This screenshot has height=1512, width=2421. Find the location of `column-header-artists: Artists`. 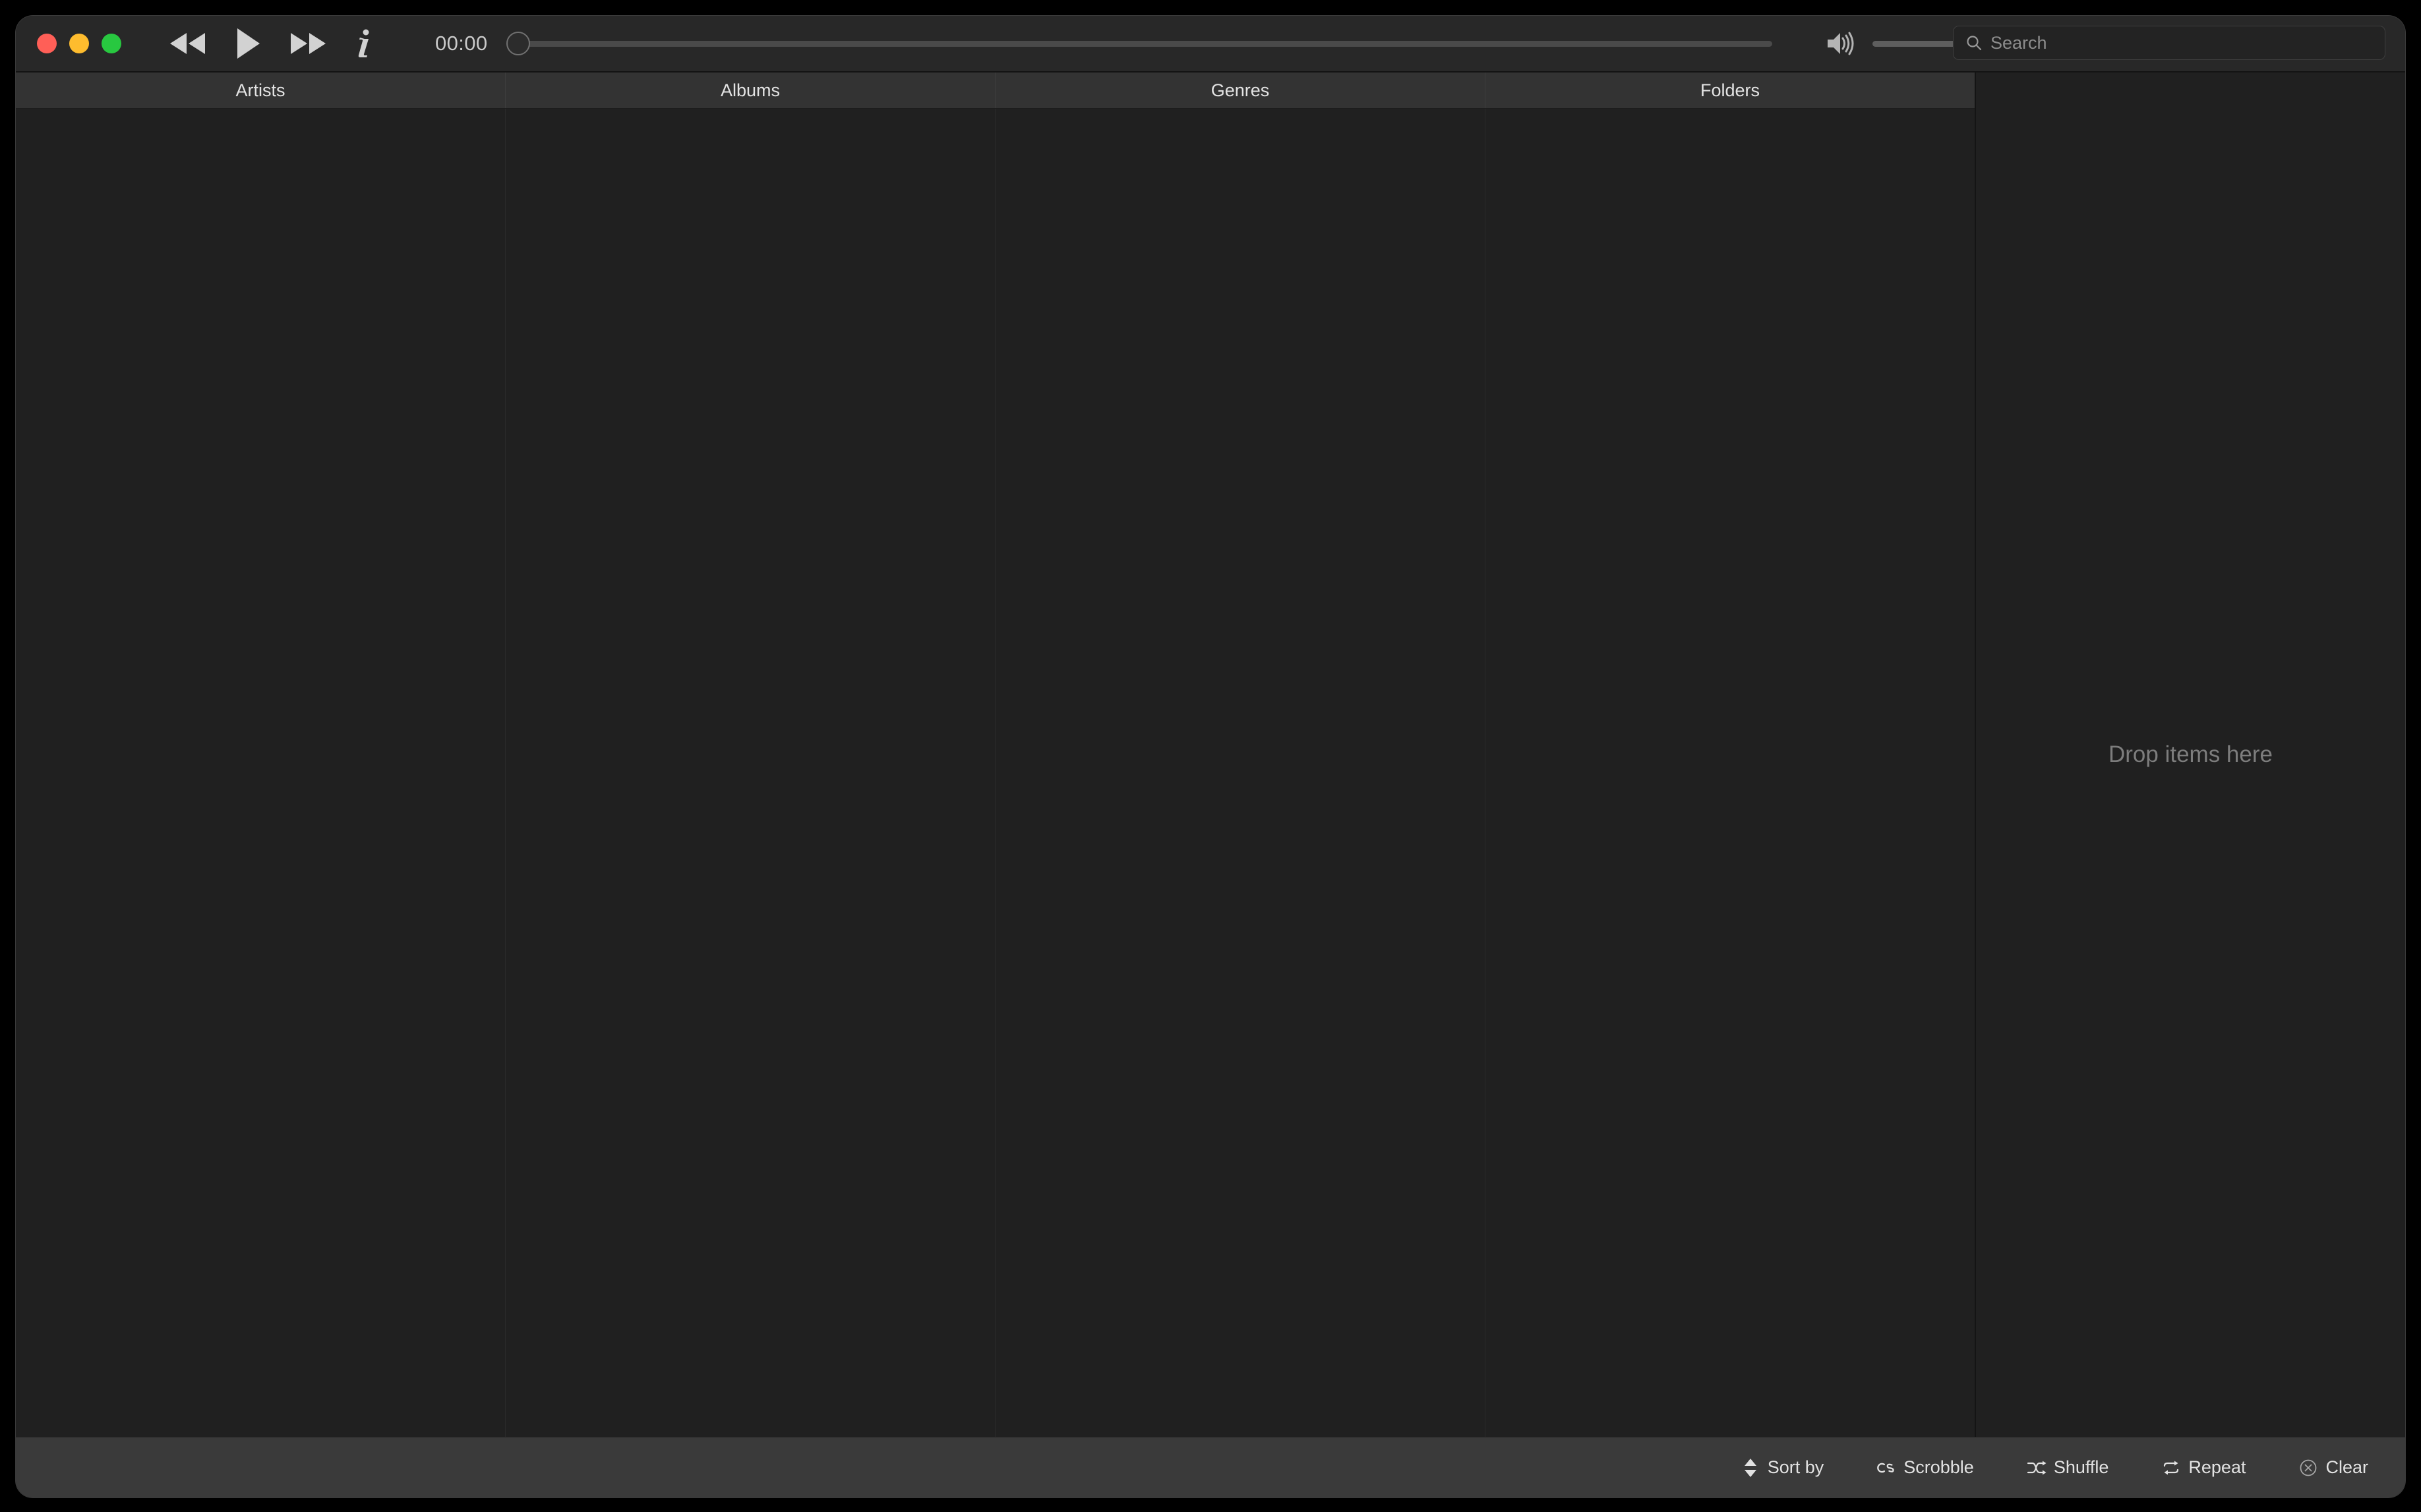

column-header-artists: Artists is located at coordinates (261, 90).